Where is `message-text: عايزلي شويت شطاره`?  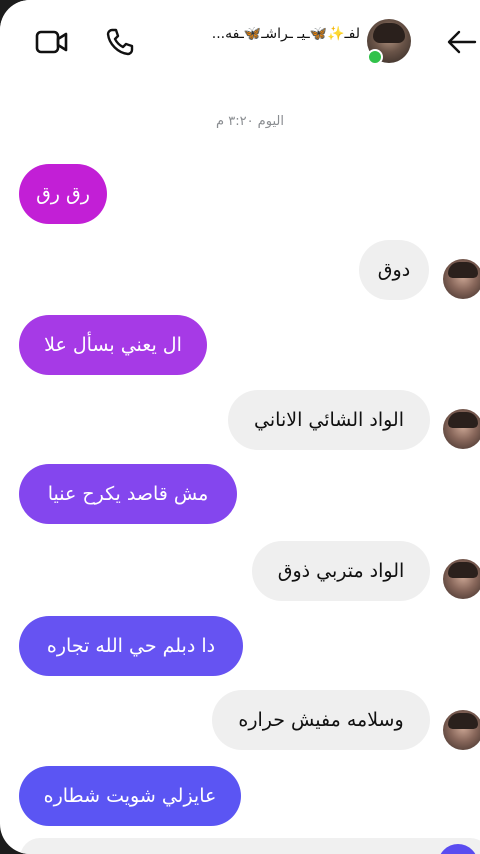 message-text: عايزلي شويت شطاره is located at coordinates (130, 796).